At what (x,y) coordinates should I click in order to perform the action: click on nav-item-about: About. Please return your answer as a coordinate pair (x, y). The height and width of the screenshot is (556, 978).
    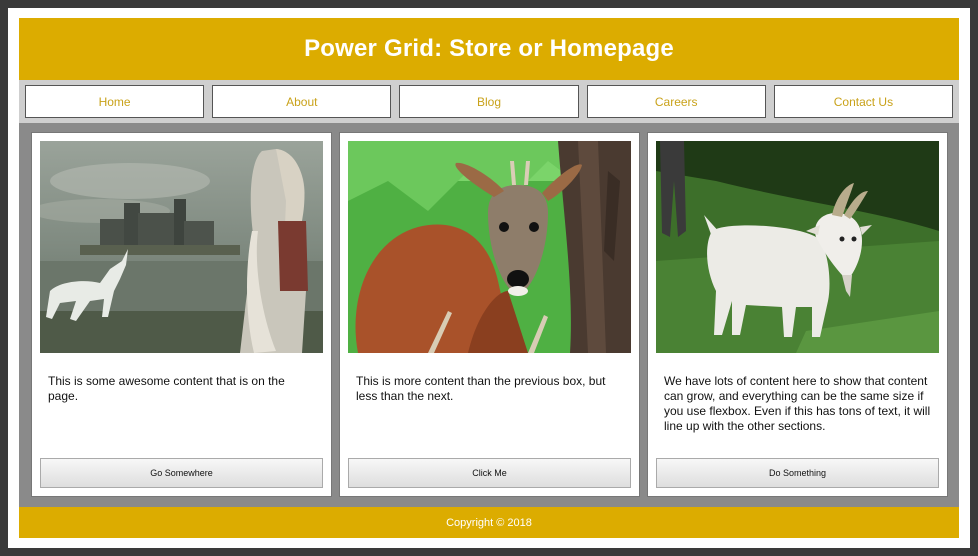
    Looking at the image, I should click on (302, 101).